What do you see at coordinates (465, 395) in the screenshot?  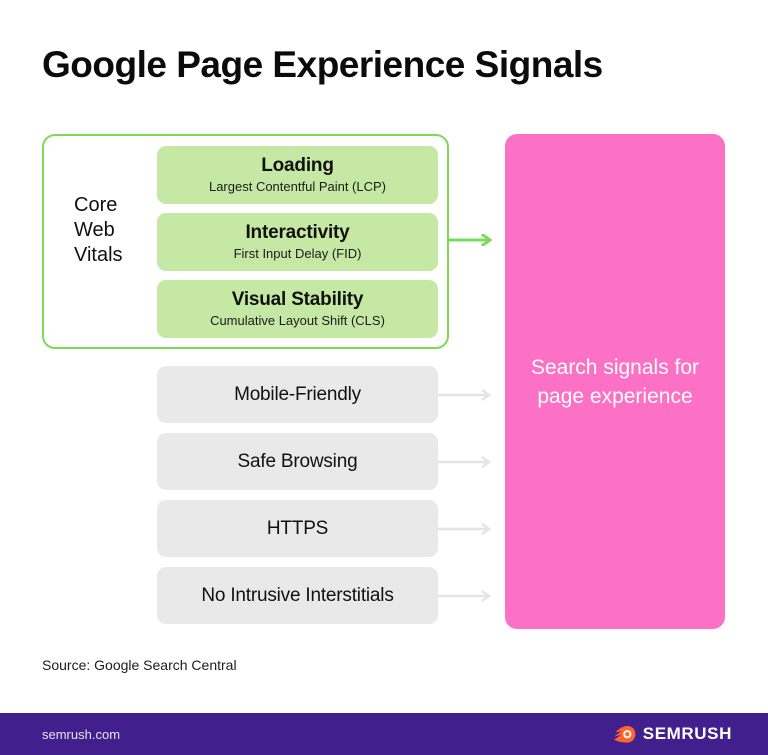 I see `arrow-right-icon-mobile-friendly` at bounding box center [465, 395].